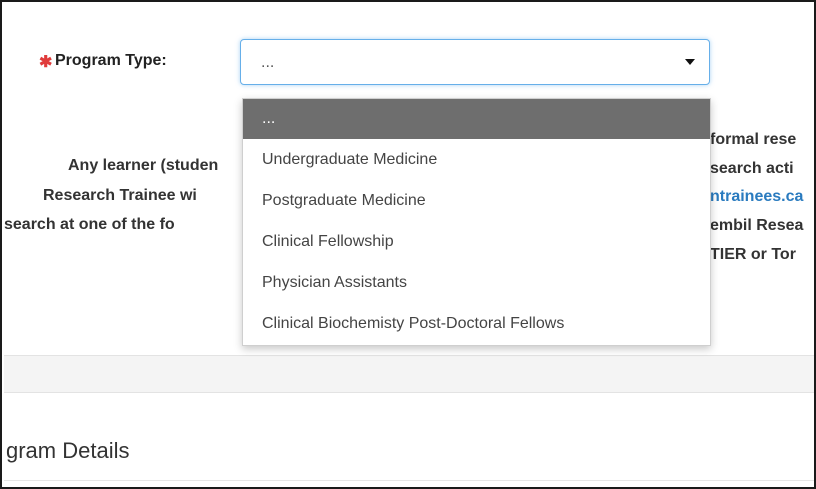  What do you see at coordinates (690, 62) in the screenshot?
I see `caret-down-icon` at bounding box center [690, 62].